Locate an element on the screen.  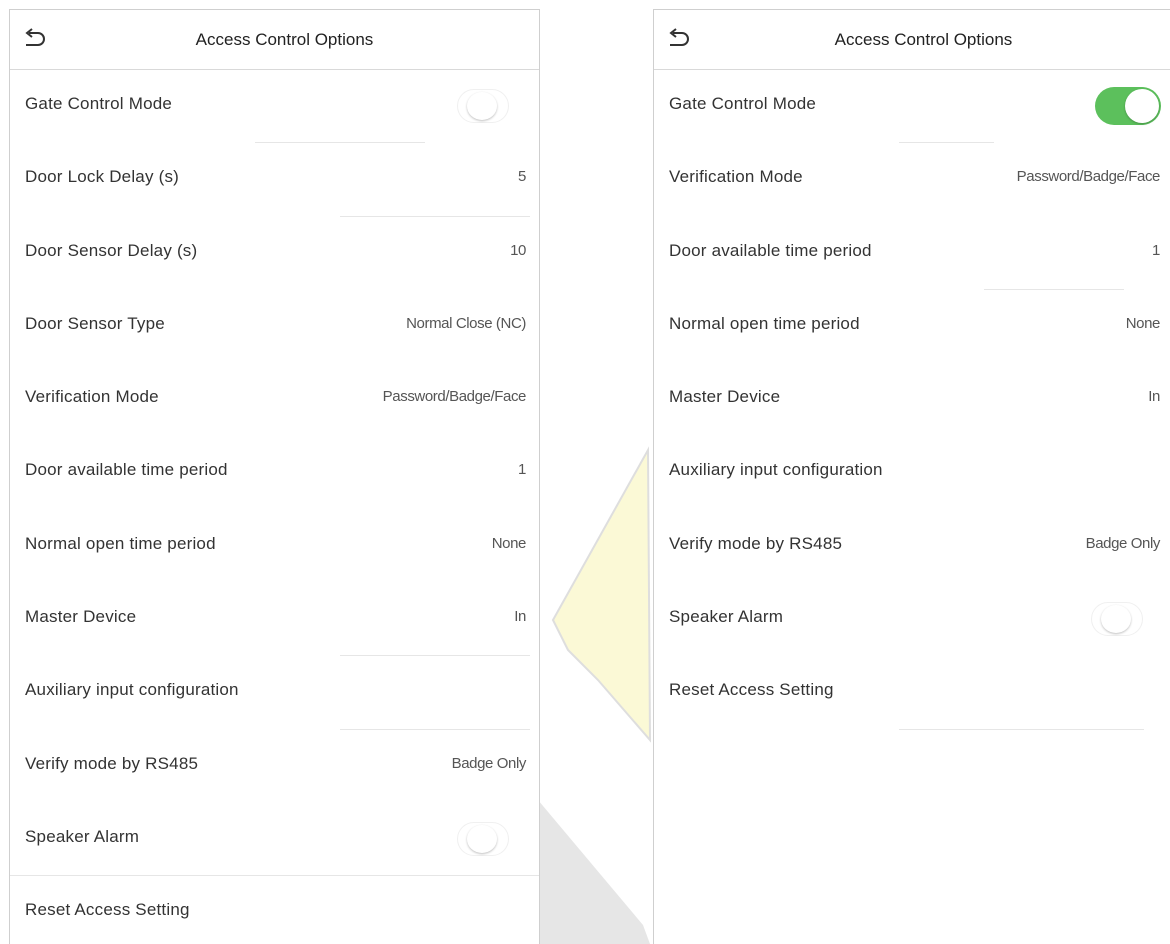
menu-item-value: Normal Close (NC) is located at coordinates (466, 323).